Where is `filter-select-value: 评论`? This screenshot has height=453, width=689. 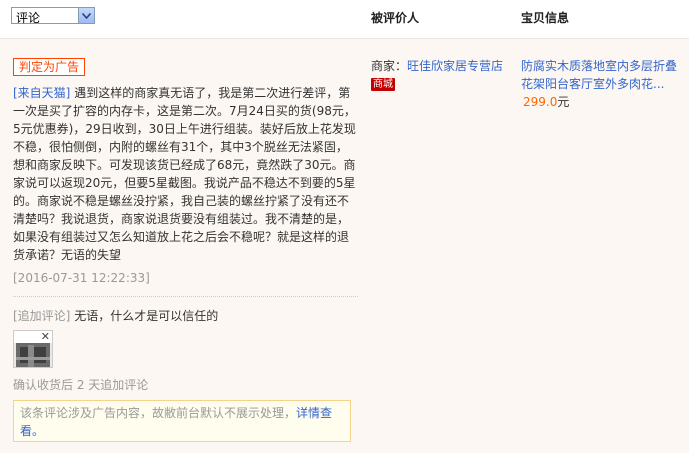
filter-select-value: 评论 is located at coordinates (28, 18).